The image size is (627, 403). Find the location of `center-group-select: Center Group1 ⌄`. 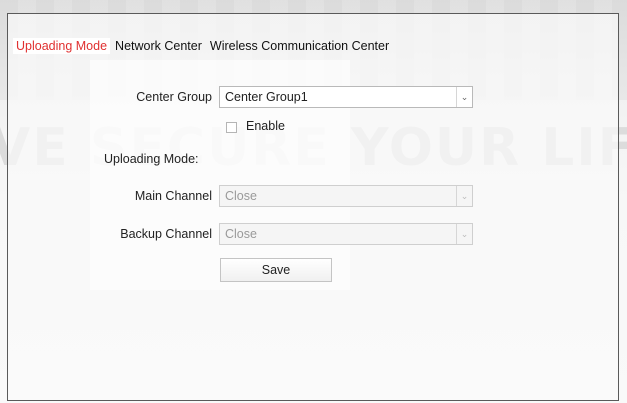

center-group-select: Center Group1 ⌄ is located at coordinates (346, 97).